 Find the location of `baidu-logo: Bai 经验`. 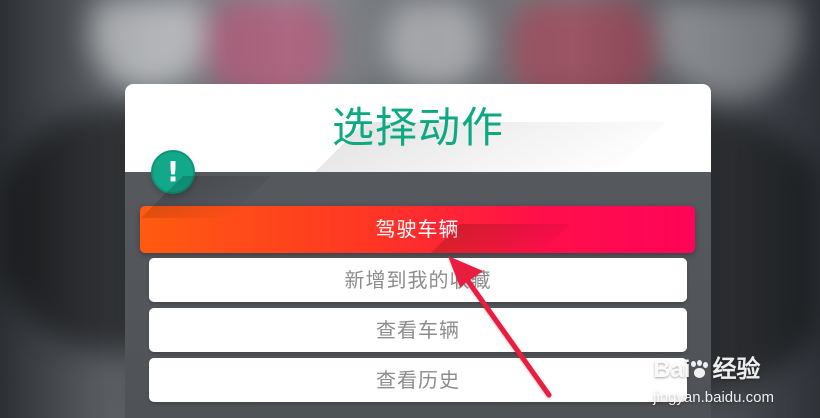

baidu-logo: Bai 经验 is located at coordinates (713, 370).